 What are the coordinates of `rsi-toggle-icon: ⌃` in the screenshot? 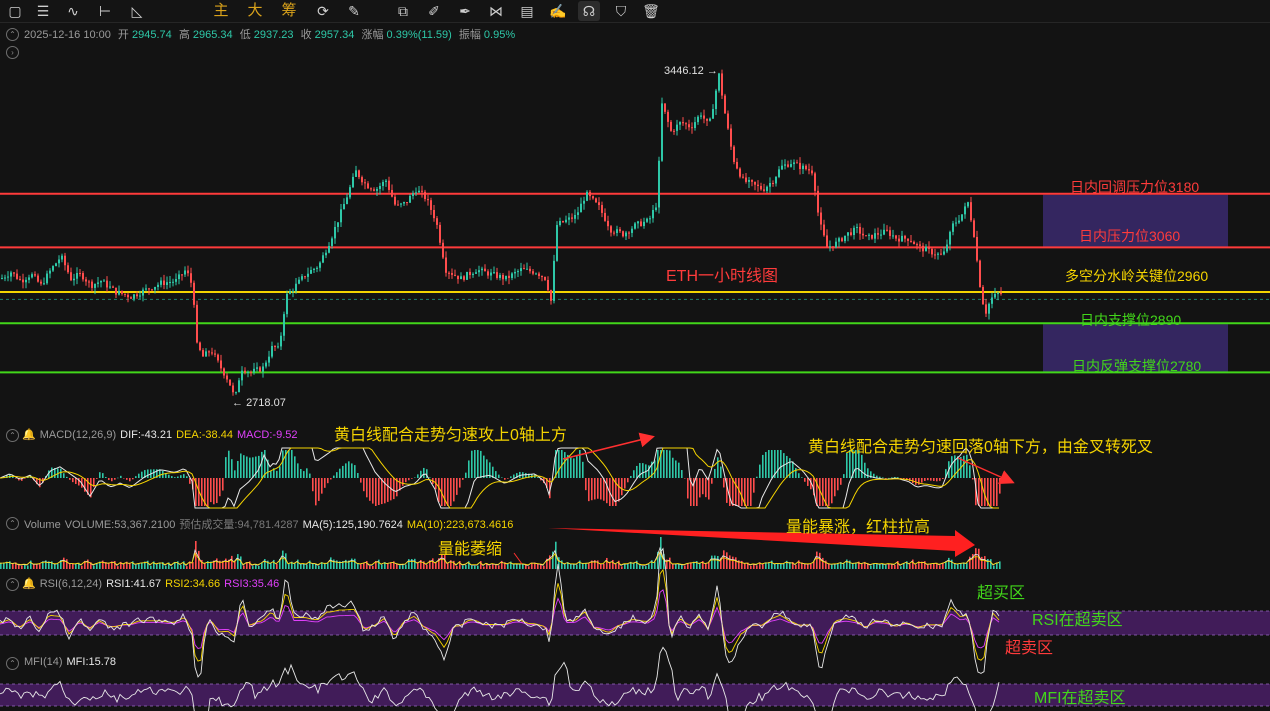 It's located at (12, 584).